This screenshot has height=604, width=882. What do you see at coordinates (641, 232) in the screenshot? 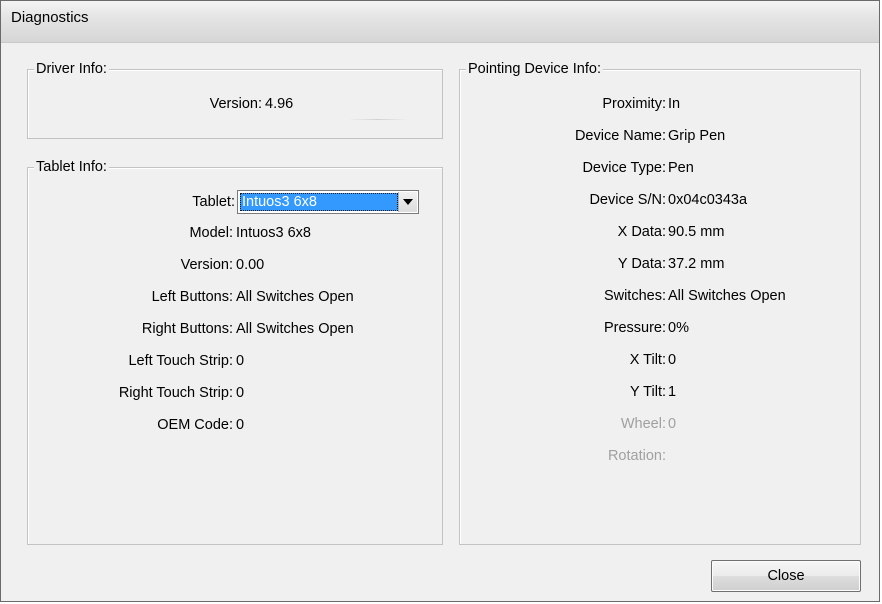
I see `pointing-info-row-label: X Data:` at bounding box center [641, 232].